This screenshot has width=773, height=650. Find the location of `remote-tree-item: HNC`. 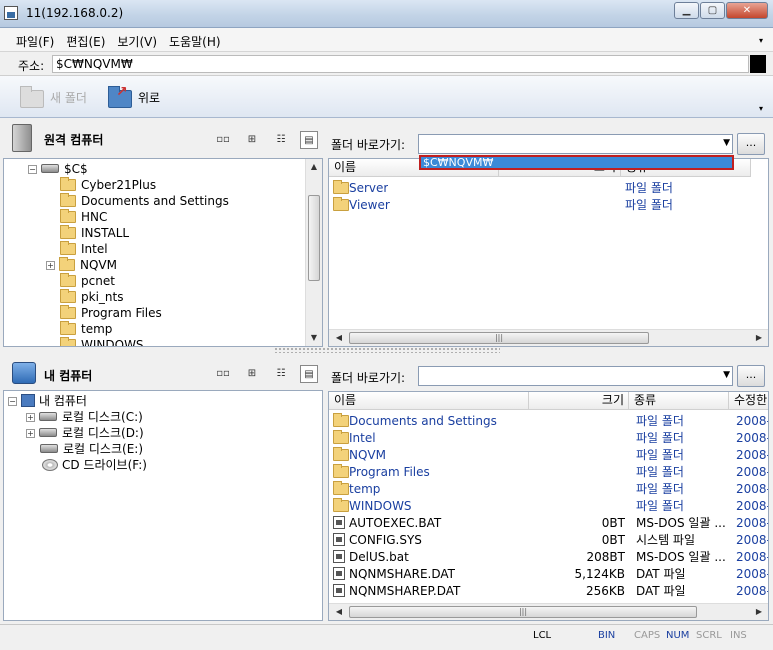

remote-tree-item: HNC is located at coordinates (83, 217).